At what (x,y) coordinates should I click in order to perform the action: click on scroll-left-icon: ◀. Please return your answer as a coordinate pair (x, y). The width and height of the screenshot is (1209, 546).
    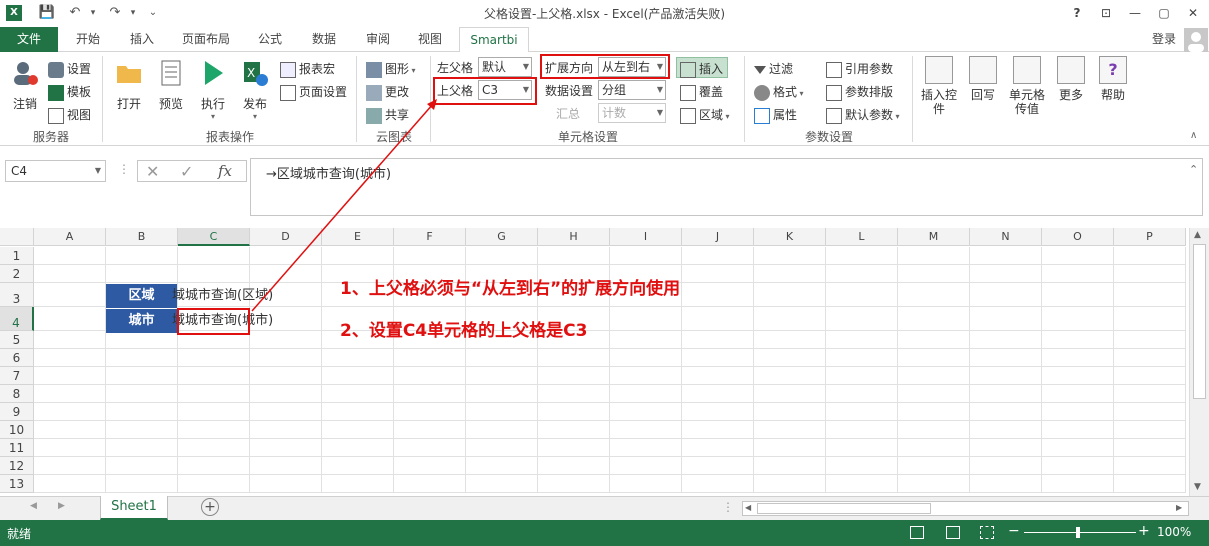
    Looking at the image, I should click on (748, 507).